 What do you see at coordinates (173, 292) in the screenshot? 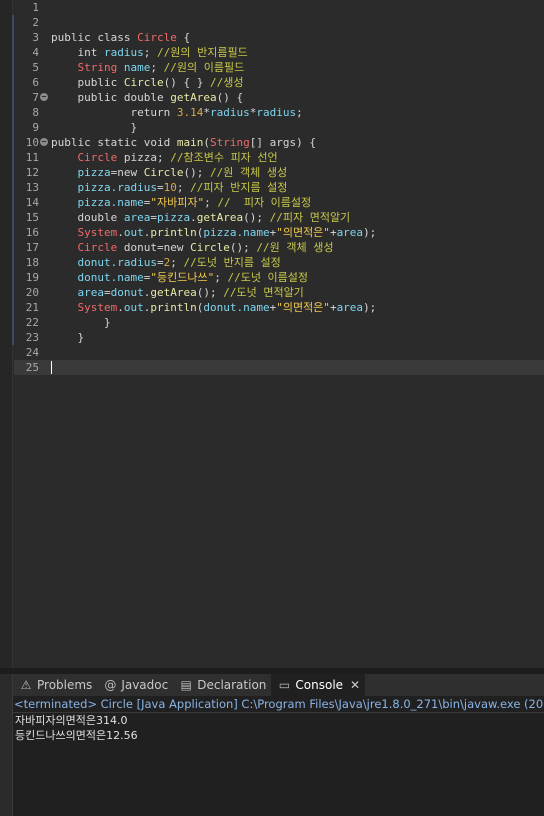
I see `code-token: getArea` at bounding box center [173, 292].